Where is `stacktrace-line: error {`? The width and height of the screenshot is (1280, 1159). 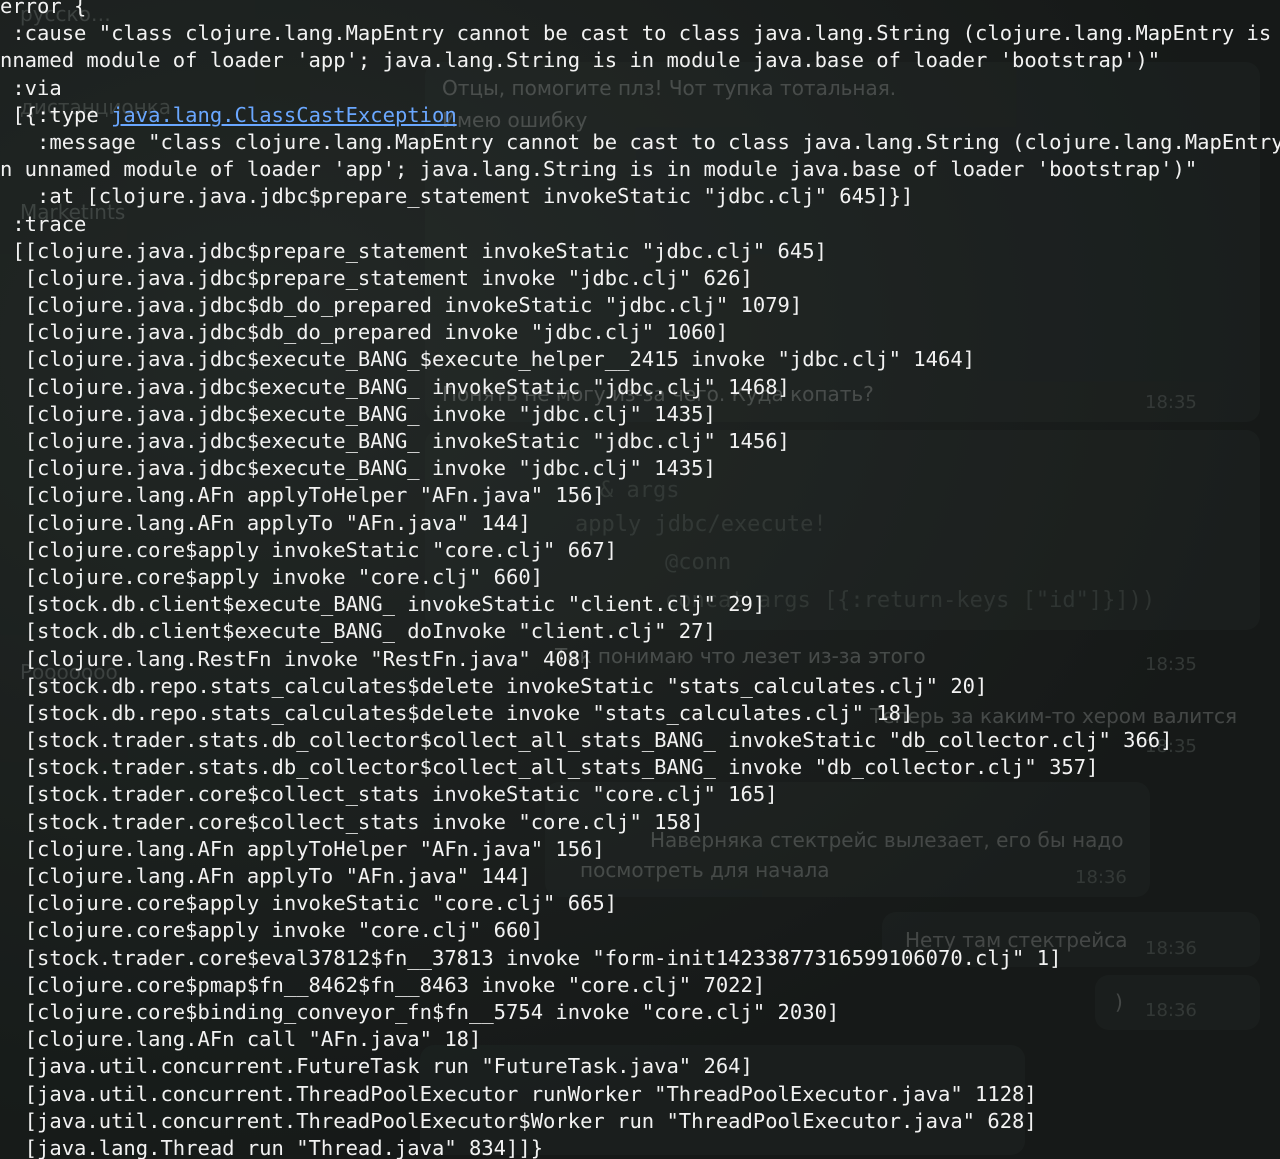 stacktrace-line: error { is located at coordinates (640, 10).